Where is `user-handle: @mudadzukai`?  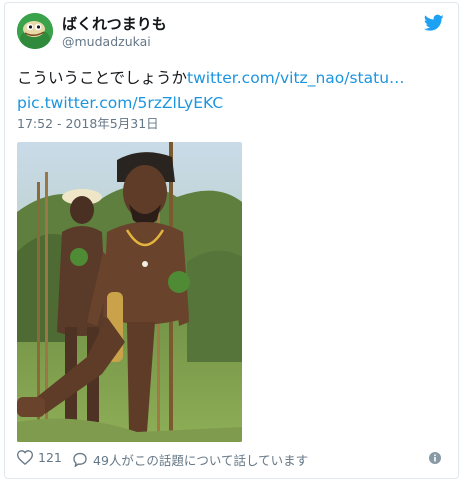 user-handle: @mudadzukai is located at coordinates (106, 41).